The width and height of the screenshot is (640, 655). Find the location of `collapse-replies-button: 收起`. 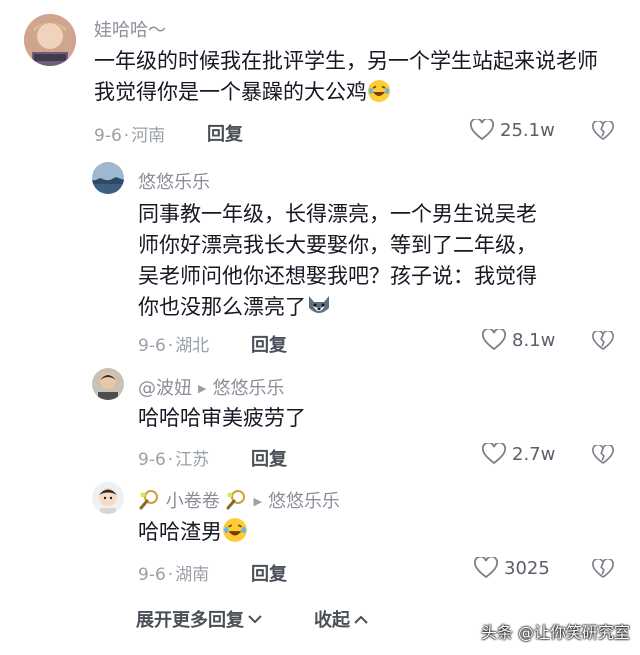

collapse-replies-button: 收起 is located at coordinates (341, 619).